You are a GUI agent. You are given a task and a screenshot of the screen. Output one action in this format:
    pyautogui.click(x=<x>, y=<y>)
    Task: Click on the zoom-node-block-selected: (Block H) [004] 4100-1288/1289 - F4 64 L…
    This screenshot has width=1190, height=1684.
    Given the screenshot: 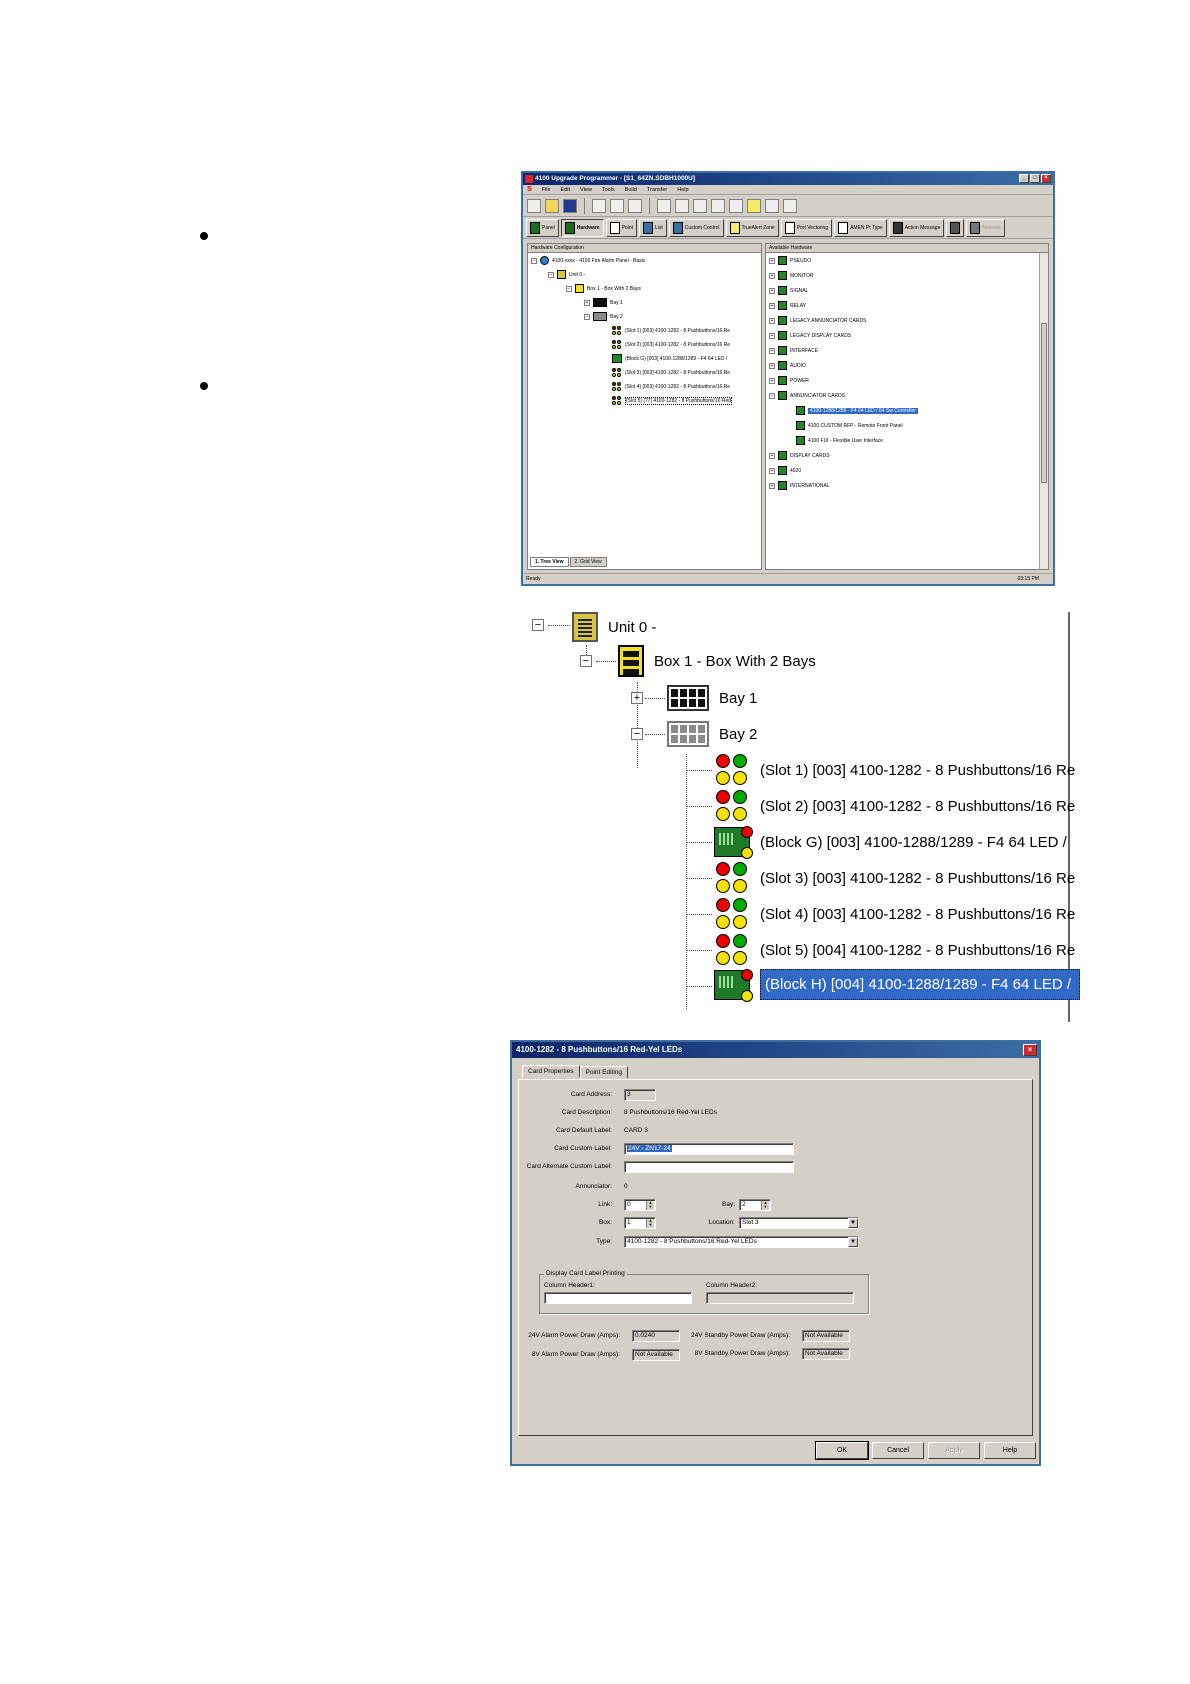 What is the action you would take?
    pyautogui.click(x=897, y=985)
    